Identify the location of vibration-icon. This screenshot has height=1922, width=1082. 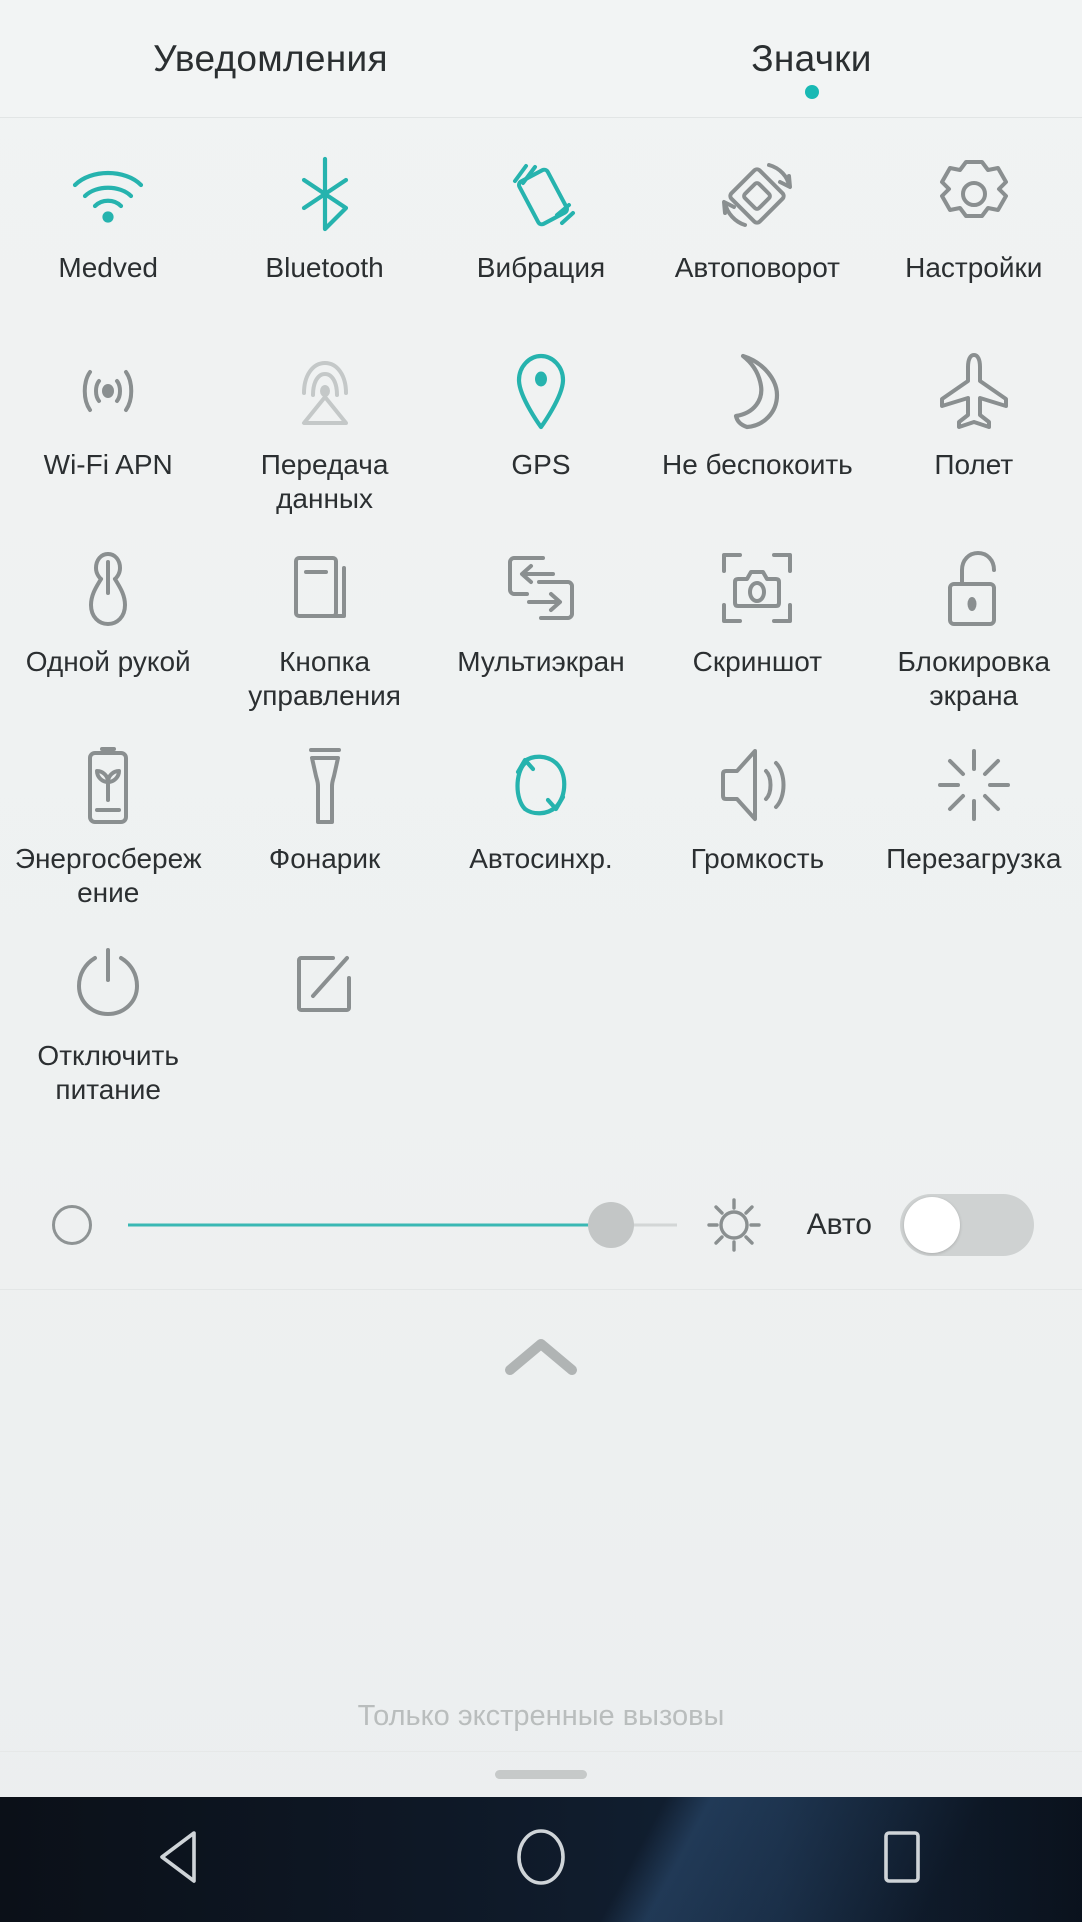
(541, 194).